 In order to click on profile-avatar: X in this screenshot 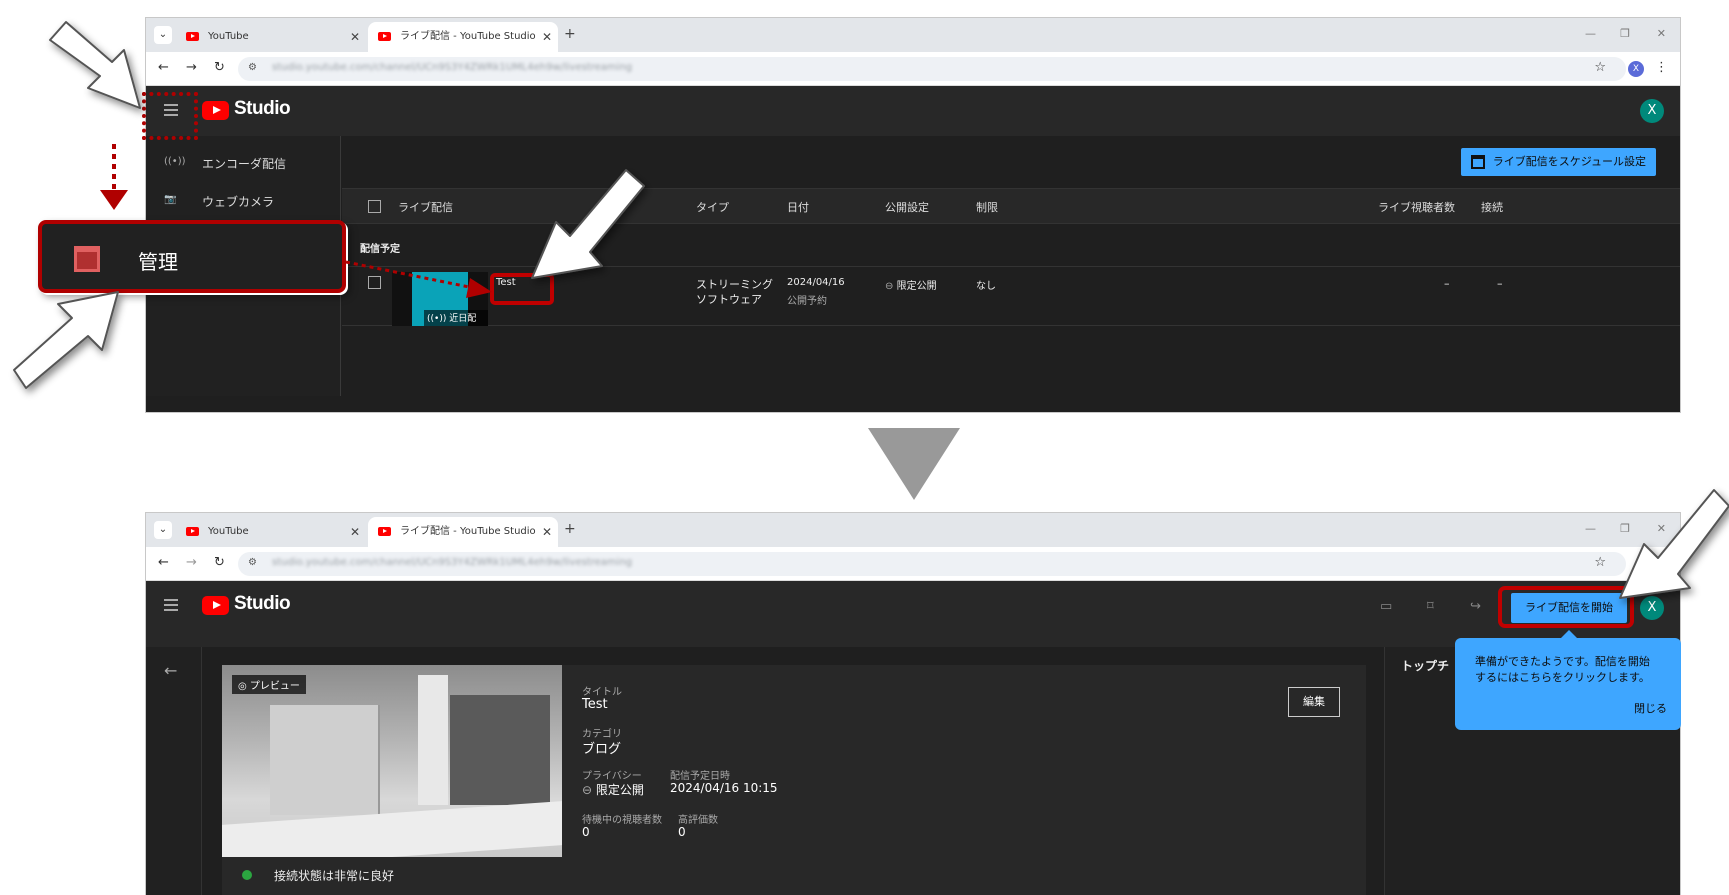, I will do `click(1636, 69)`.